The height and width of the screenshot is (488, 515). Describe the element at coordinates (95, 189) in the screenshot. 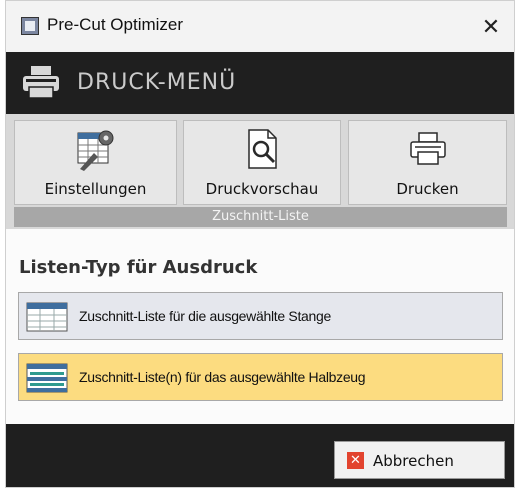

I see `settings-button-label: Einstellungen` at that location.